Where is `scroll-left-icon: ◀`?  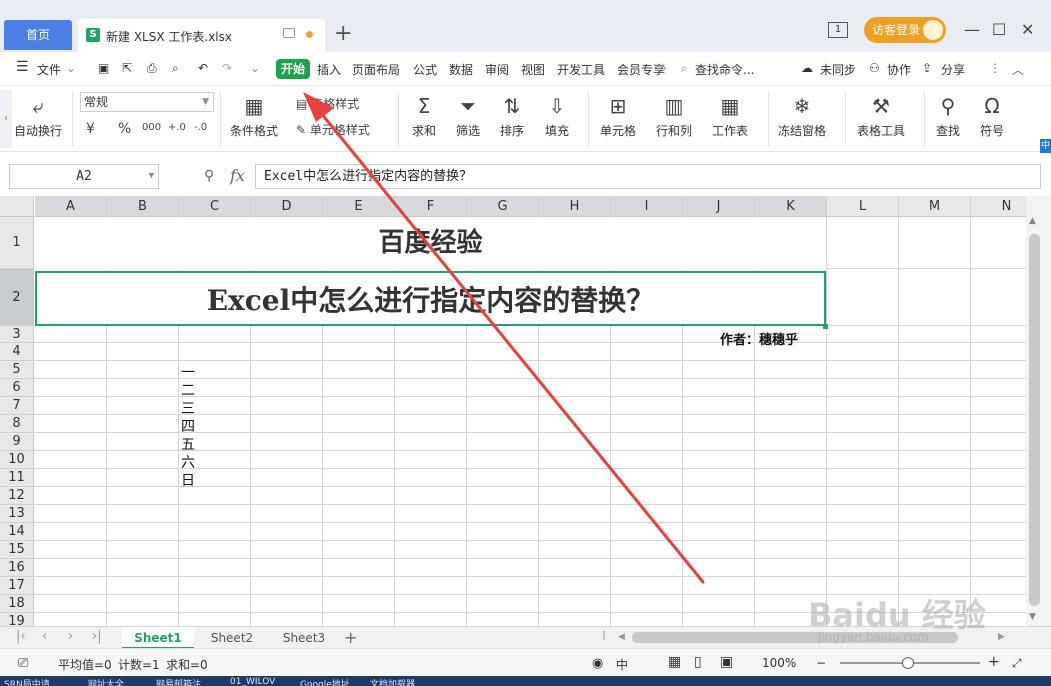 scroll-left-icon: ◀ is located at coordinates (621, 637).